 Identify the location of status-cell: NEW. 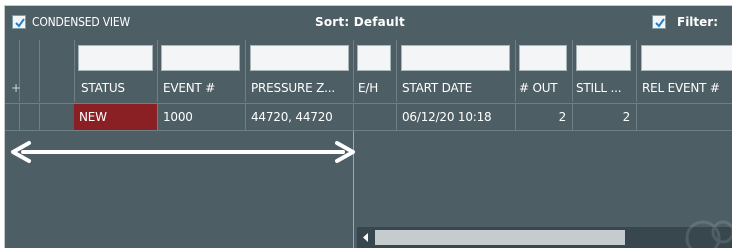
(115, 117).